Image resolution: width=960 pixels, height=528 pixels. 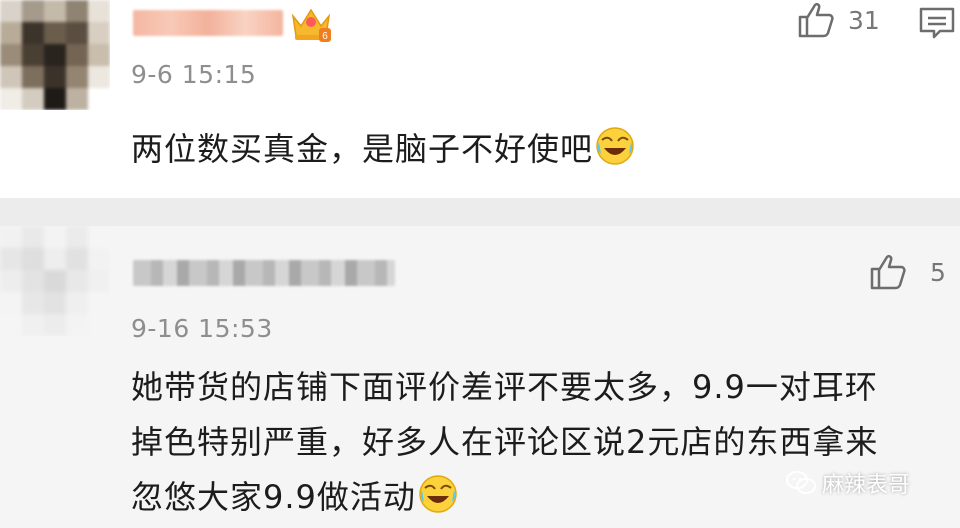 I want to click on like-count: 31, so click(x=864, y=20).